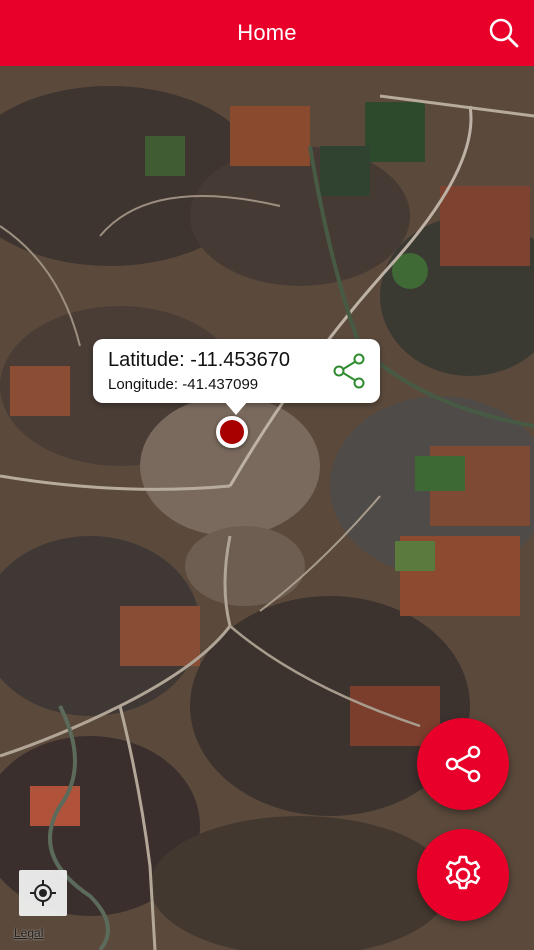  What do you see at coordinates (463, 872) in the screenshot?
I see `gear-icon` at bounding box center [463, 872].